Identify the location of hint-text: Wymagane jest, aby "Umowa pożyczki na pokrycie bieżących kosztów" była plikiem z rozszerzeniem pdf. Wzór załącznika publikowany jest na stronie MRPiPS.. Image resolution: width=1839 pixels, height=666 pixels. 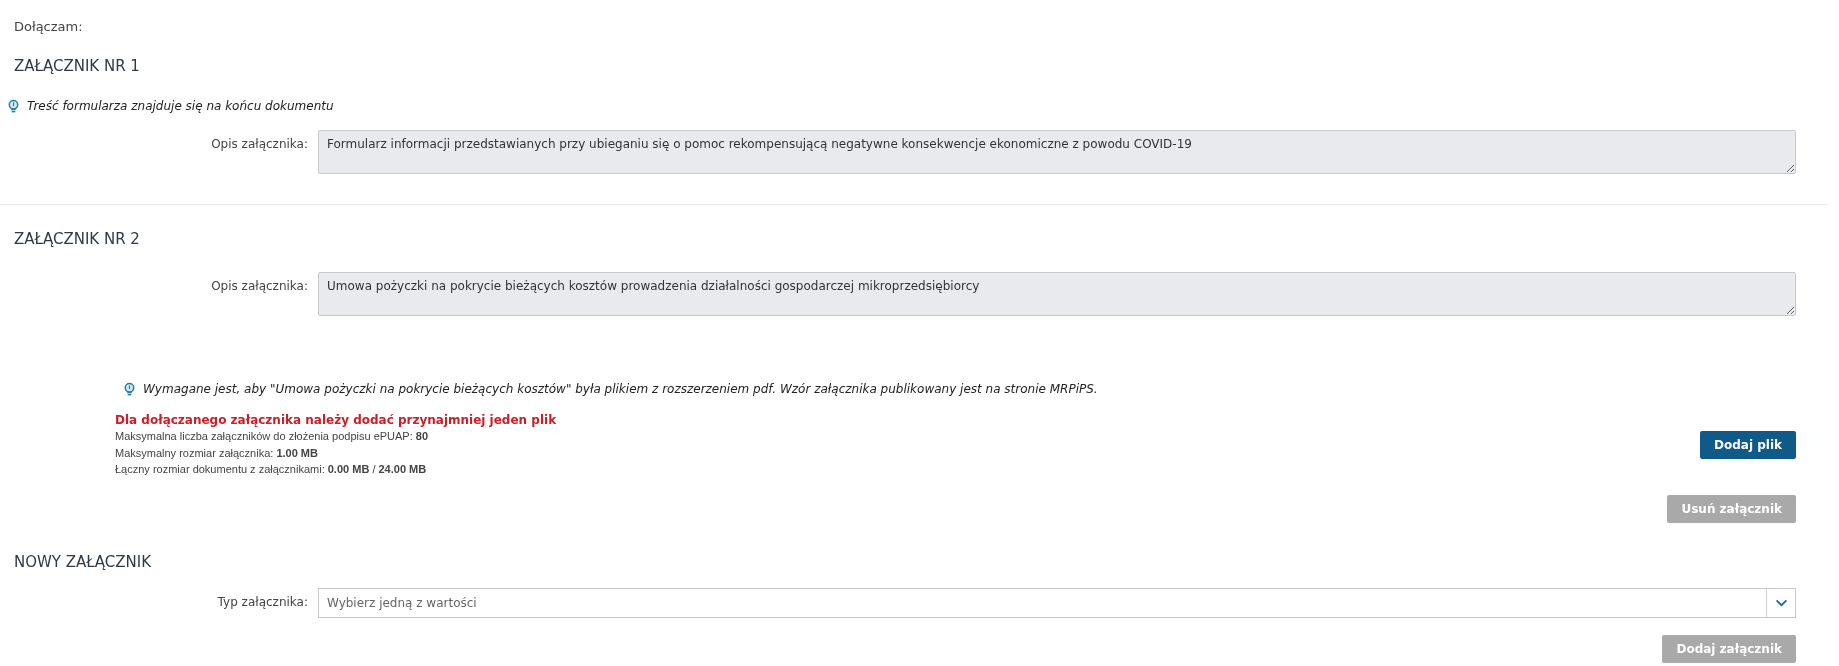
(620, 389).